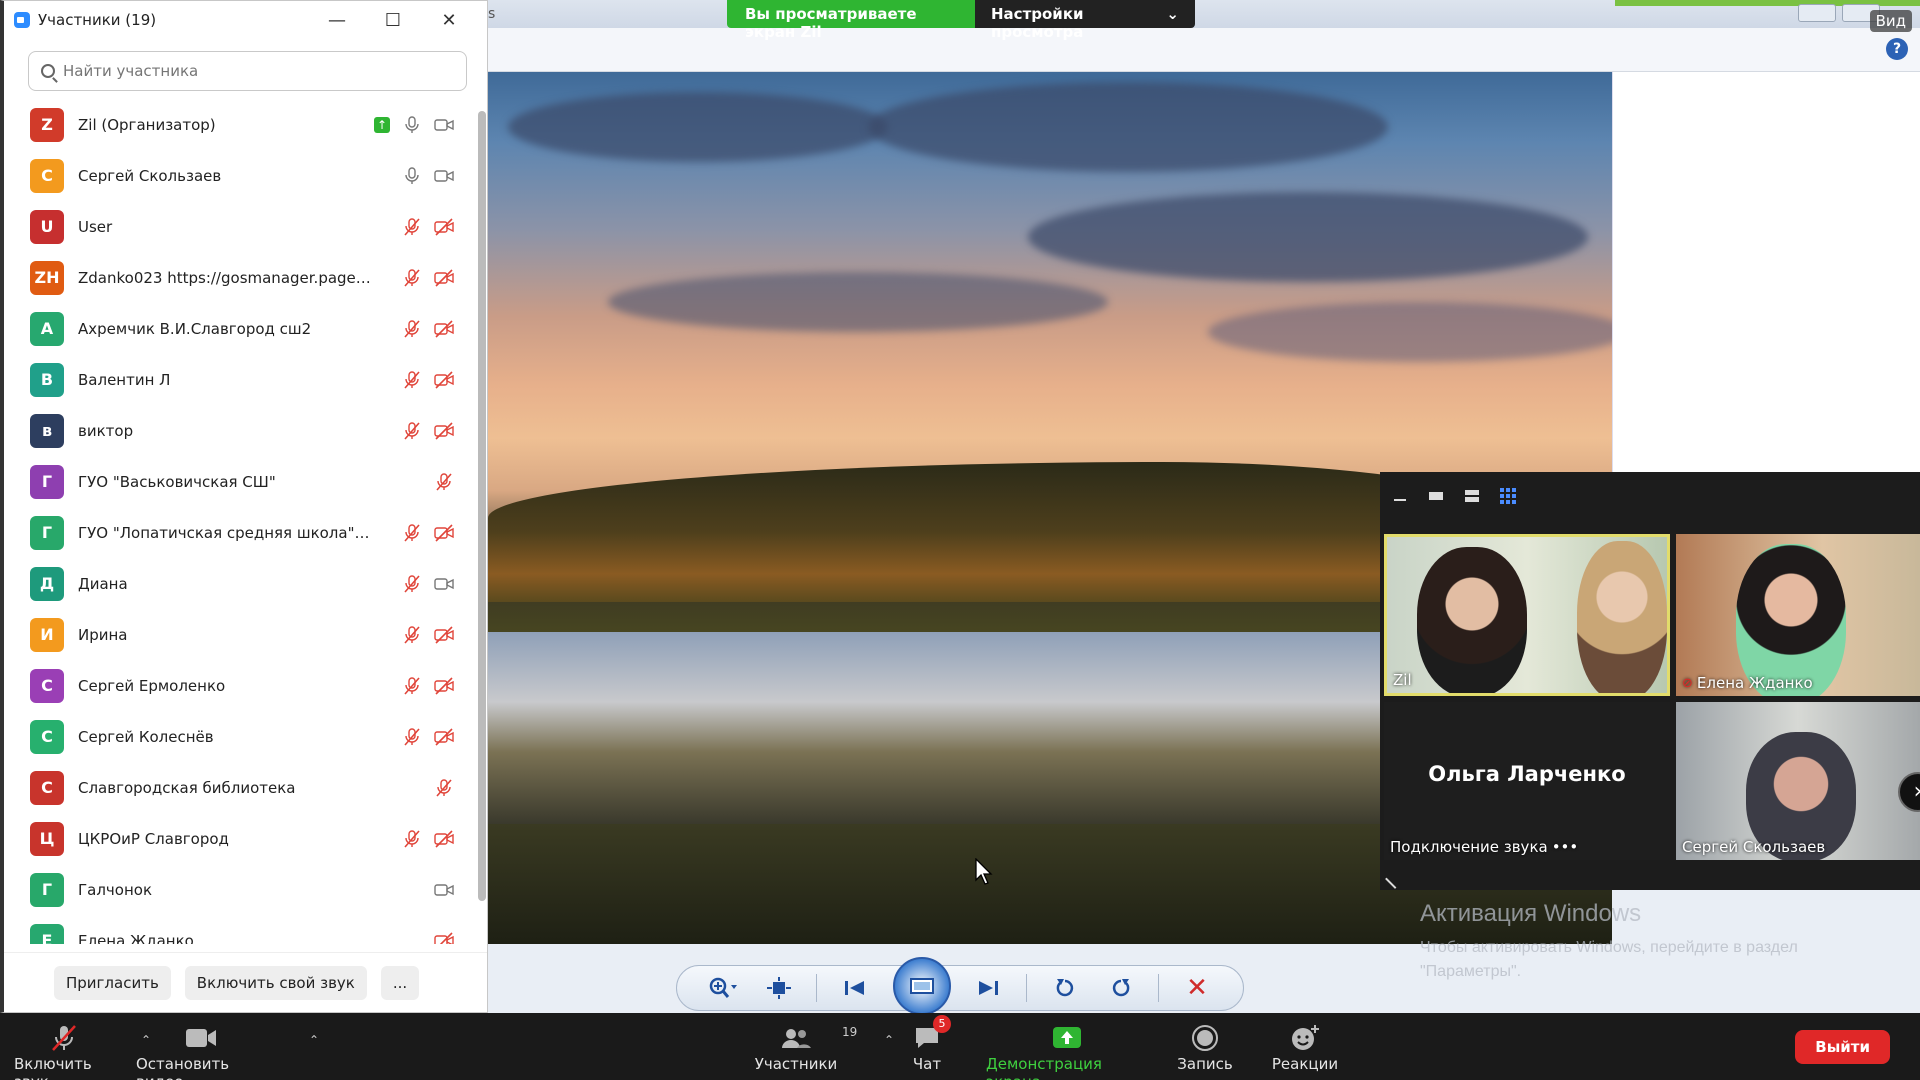 Image resolution: width=1920 pixels, height=1080 pixels. What do you see at coordinates (492, 14) in the screenshot?
I see `viewer-title-fragment: s` at bounding box center [492, 14].